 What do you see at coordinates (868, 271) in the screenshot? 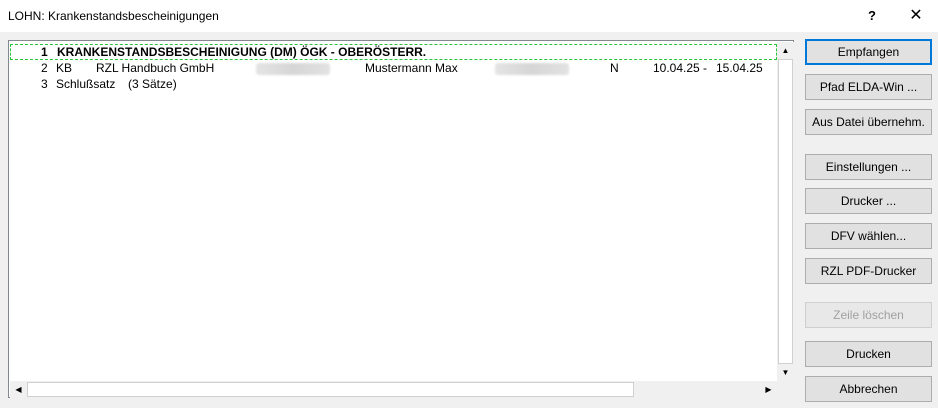
I see `rzl-pdf-drucker-button: RZL PDF-Drucker` at bounding box center [868, 271].